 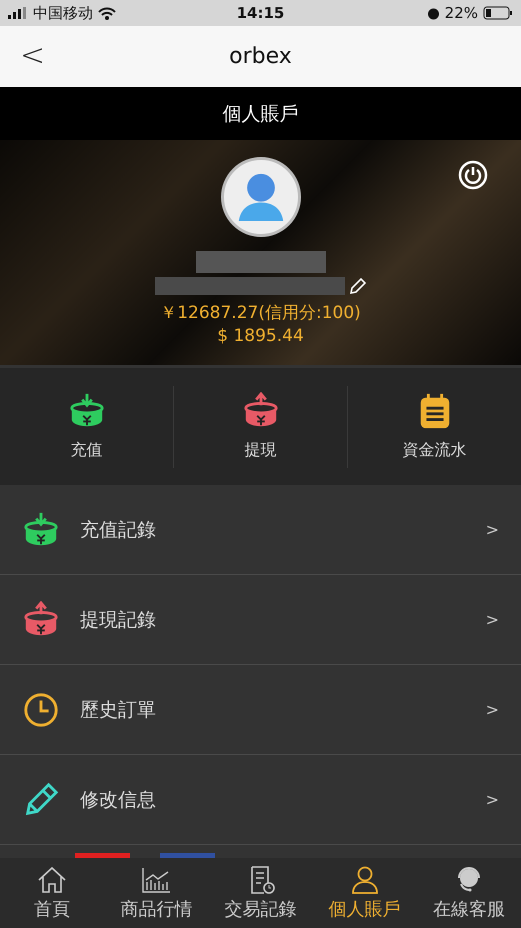 What do you see at coordinates (260, 893) in the screenshot?
I see `tab-item: 交易記錄` at bounding box center [260, 893].